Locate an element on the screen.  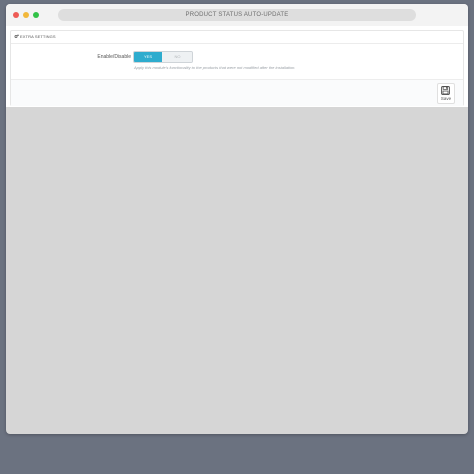
cogs-icon is located at coordinates (16, 36).